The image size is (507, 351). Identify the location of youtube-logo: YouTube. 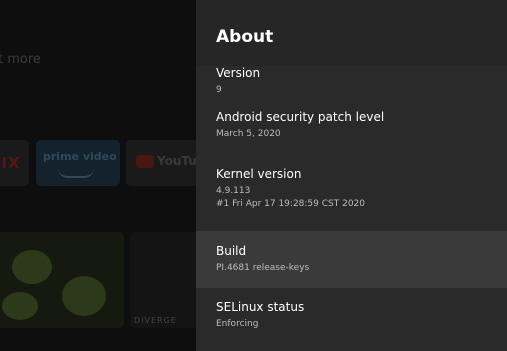
(176, 161).